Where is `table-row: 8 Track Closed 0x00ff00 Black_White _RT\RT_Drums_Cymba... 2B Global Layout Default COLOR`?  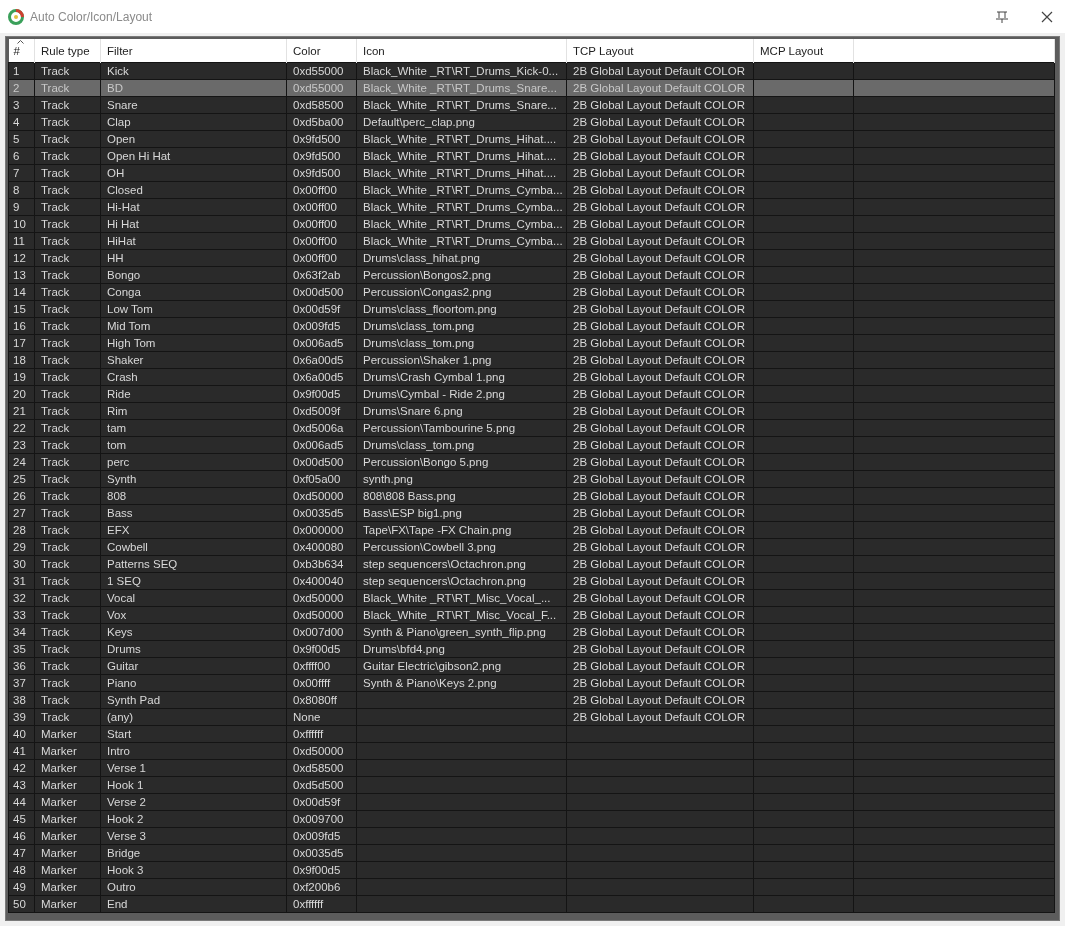
table-row: 8 Track Closed 0x00ff00 Black_White _RT\RT_Drums_Cymba... 2B Global Layout Default COLOR is located at coordinates (531, 190).